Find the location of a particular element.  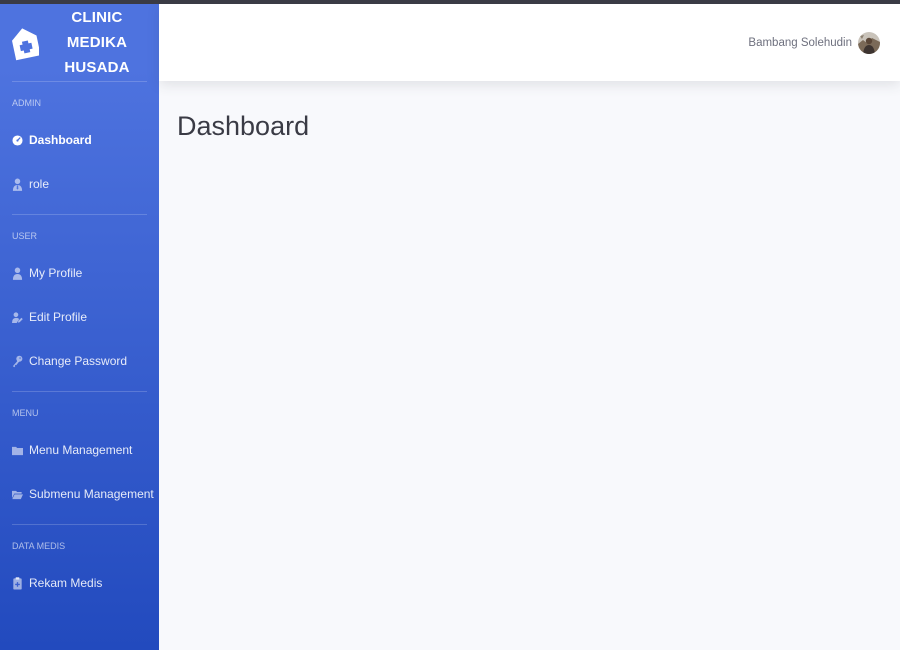

user-dropdown: Bambang Solehudin is located at coordinates (814, 43).